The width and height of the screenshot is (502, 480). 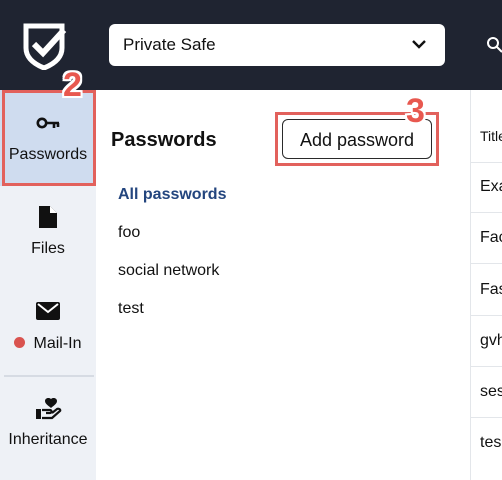 What do you see at coordinates (168, 271) in the screenshot?
I see `folder-item: social network` at bounding box center [168, 271].